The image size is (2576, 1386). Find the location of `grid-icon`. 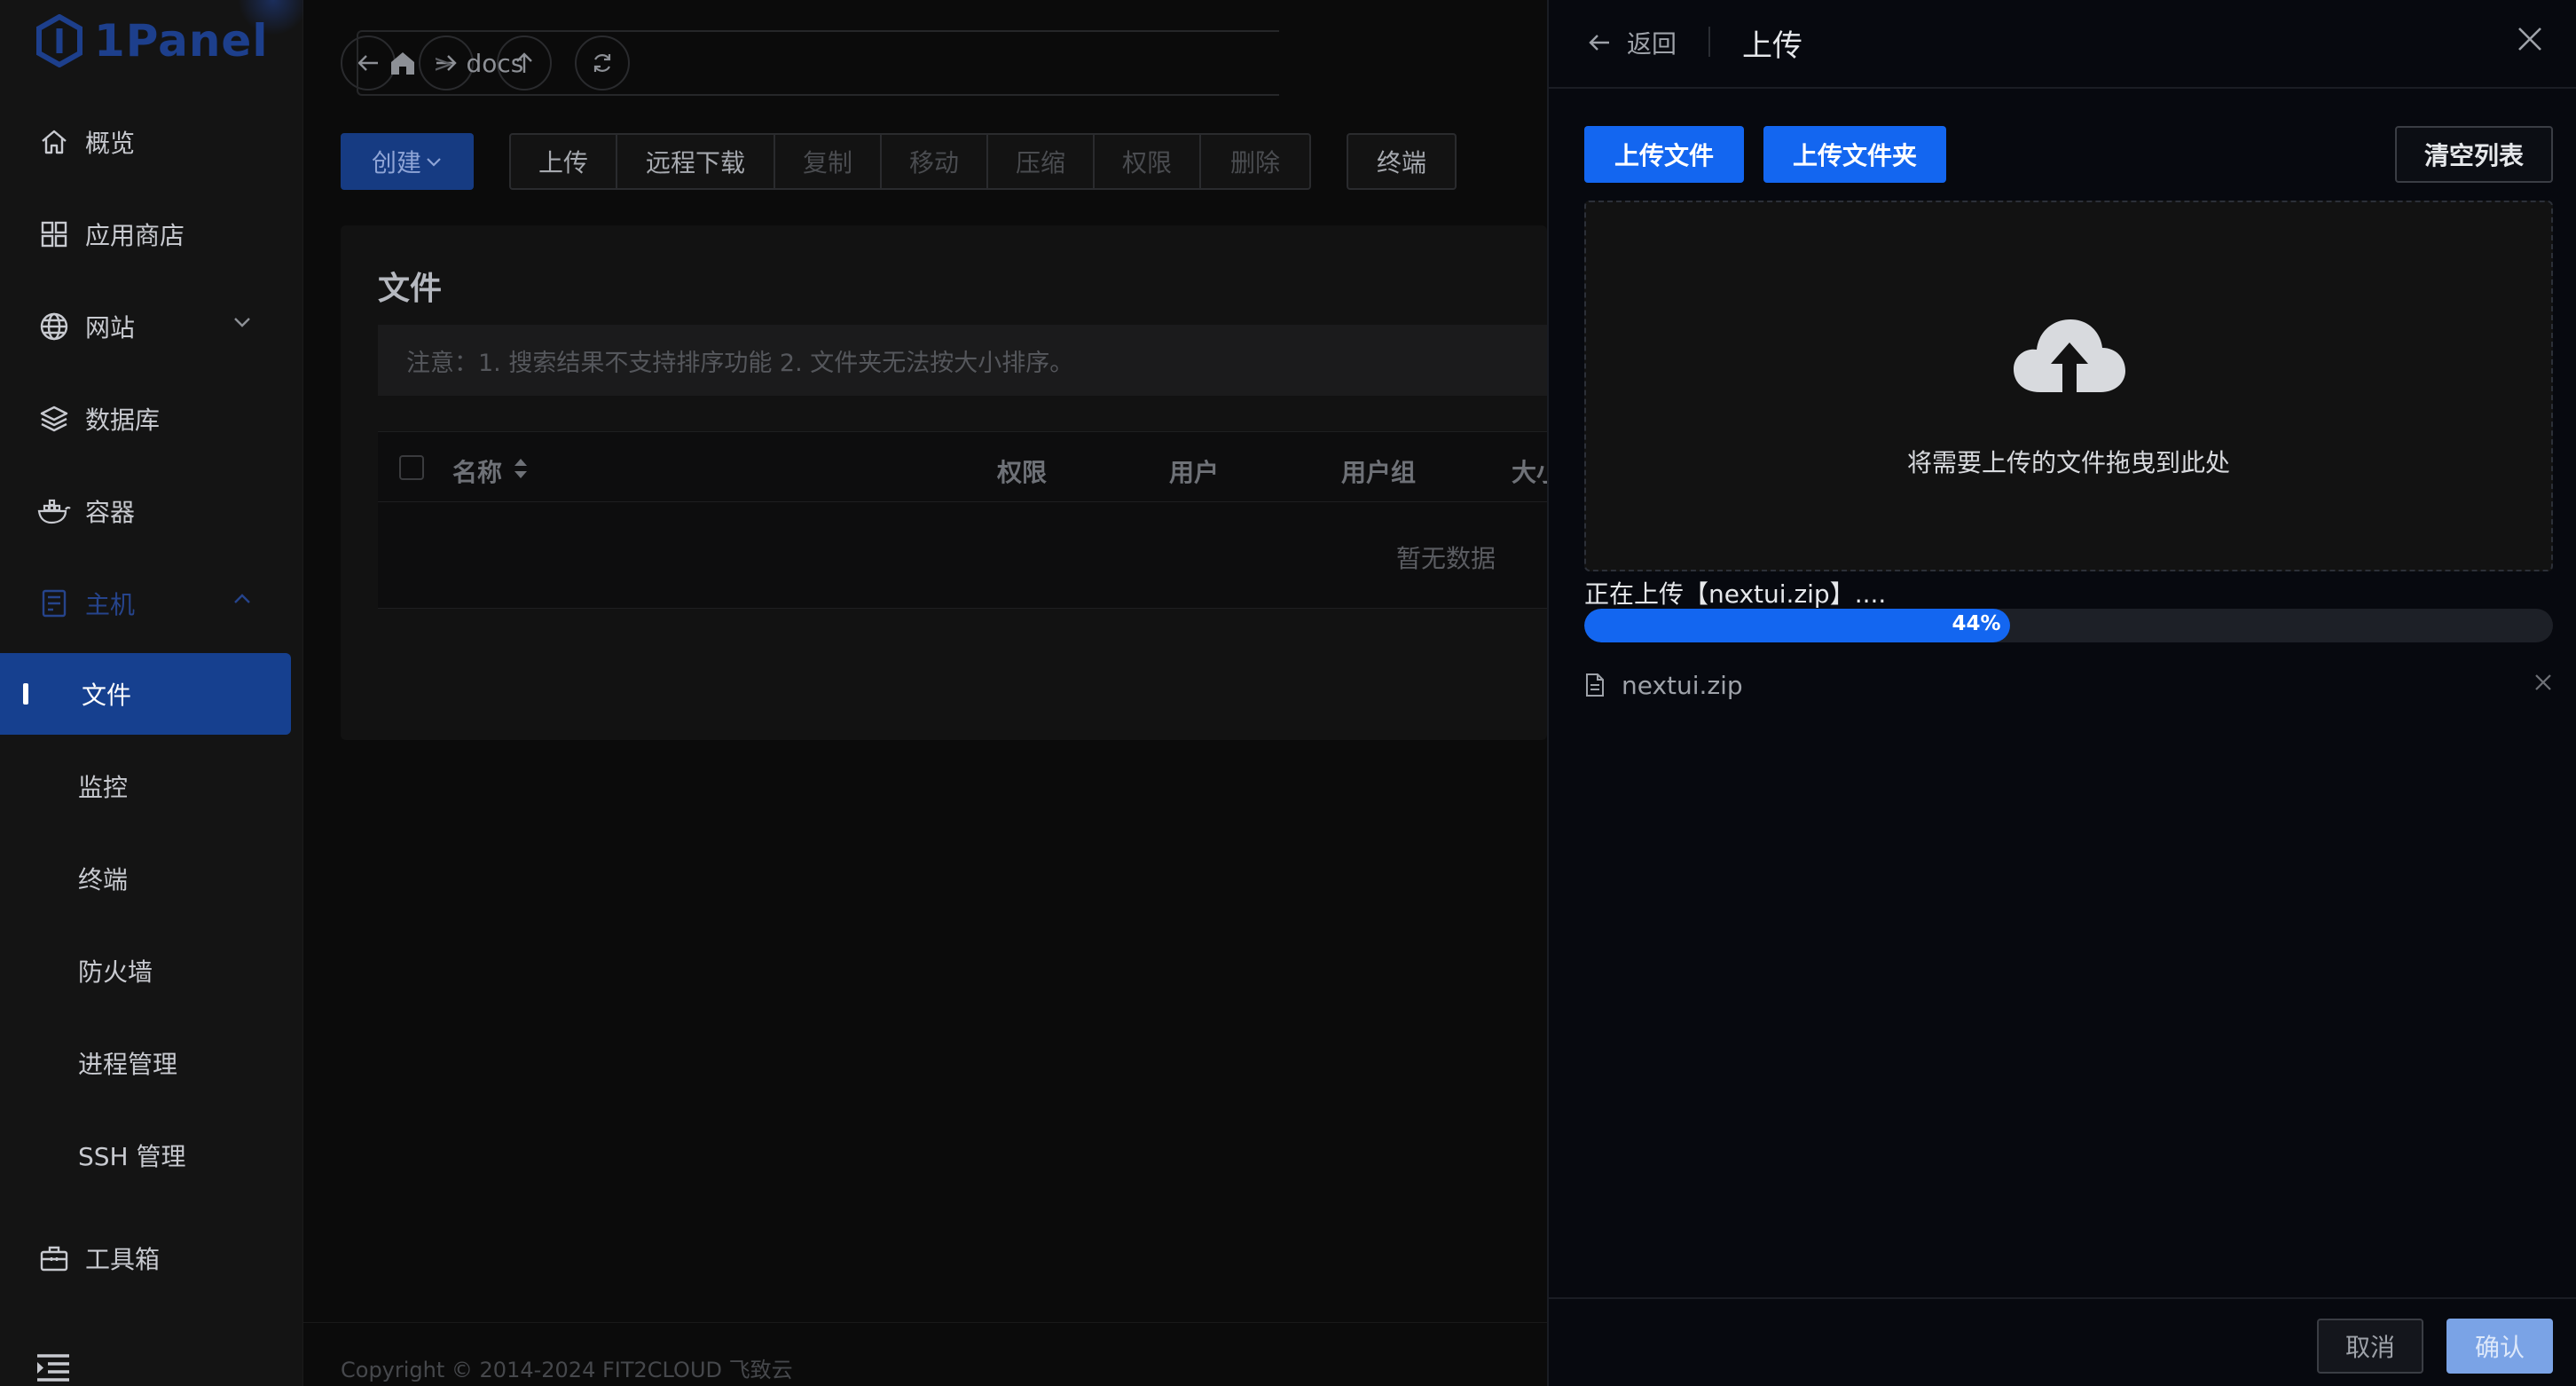

grid-icon is located at coordinates (54, 234).